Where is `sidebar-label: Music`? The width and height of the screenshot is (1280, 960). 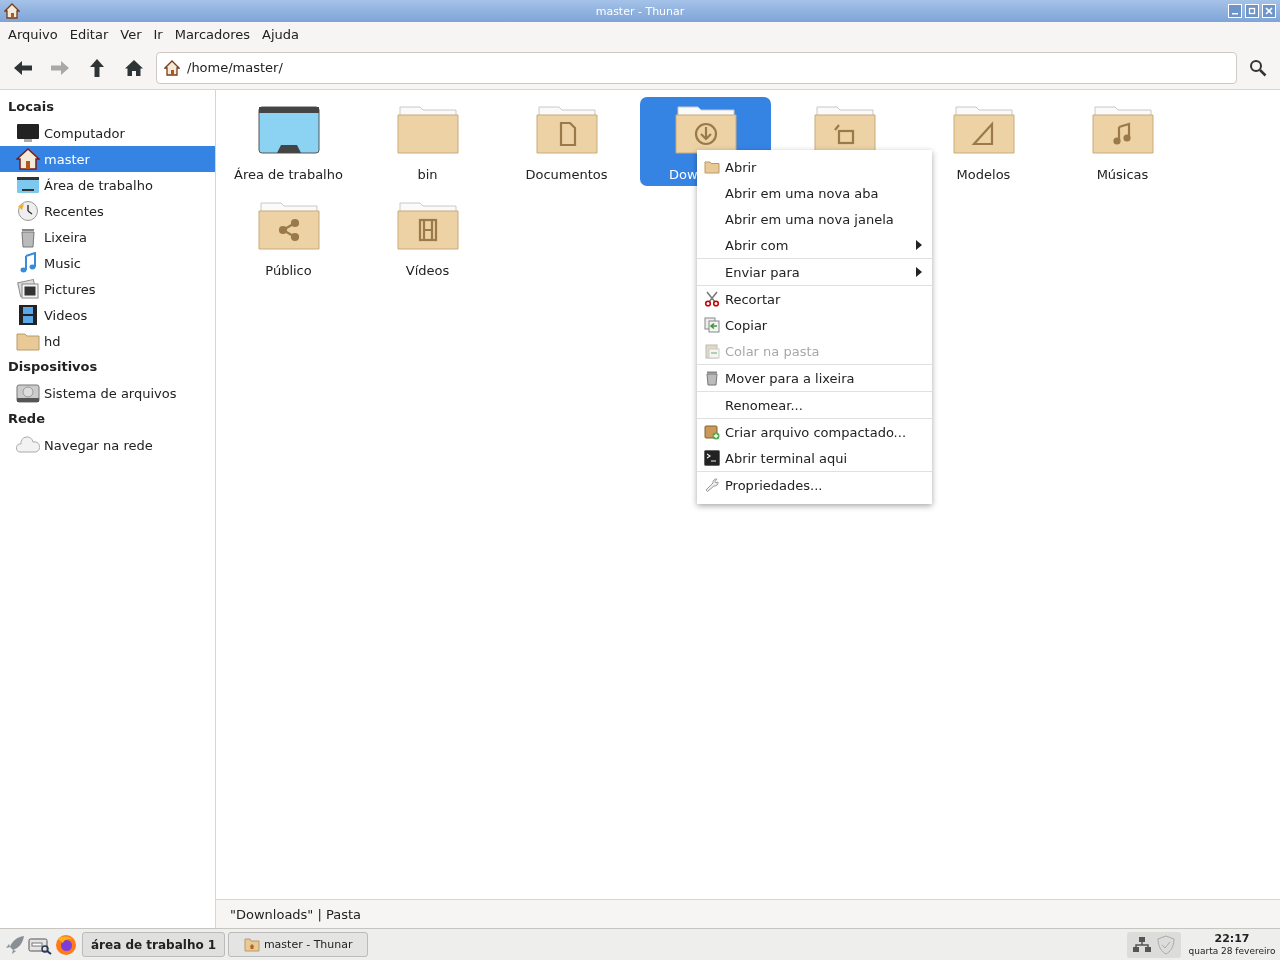
sidebar-label: Music is located at coordinates (62, 263).